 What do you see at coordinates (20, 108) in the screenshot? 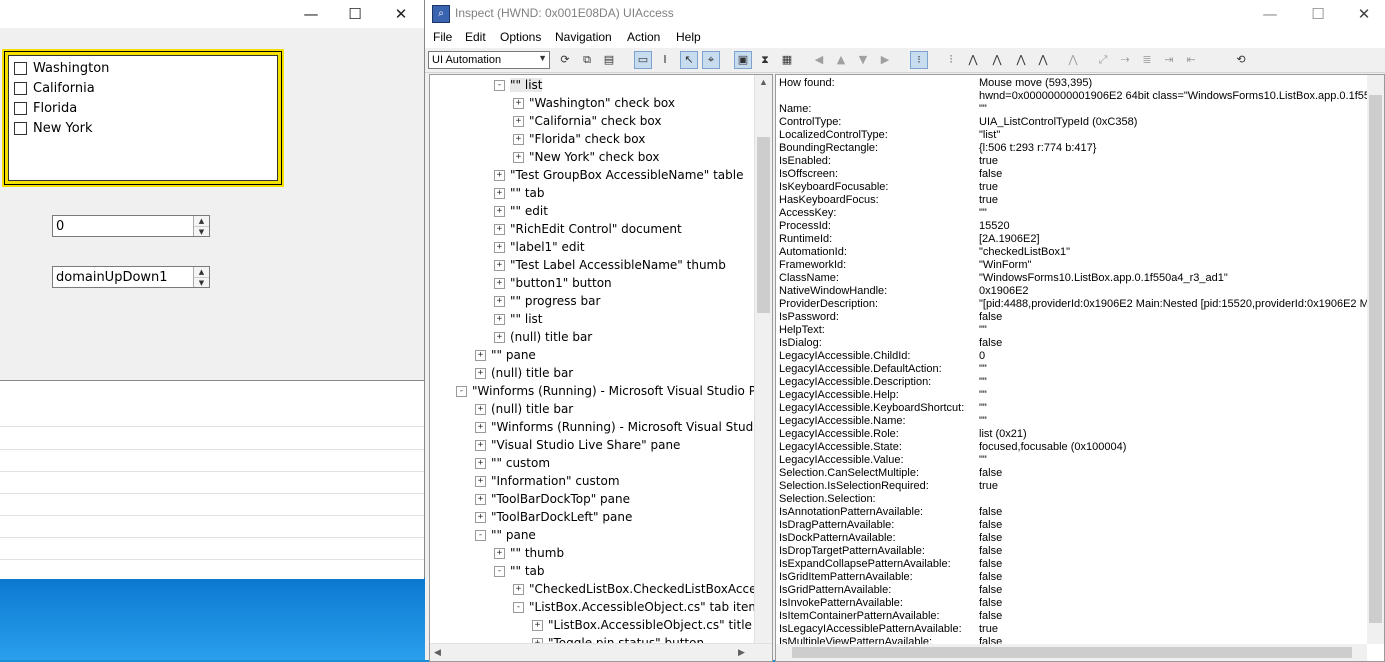
I see `checkbox-icon` at bounding box center [20, 108].